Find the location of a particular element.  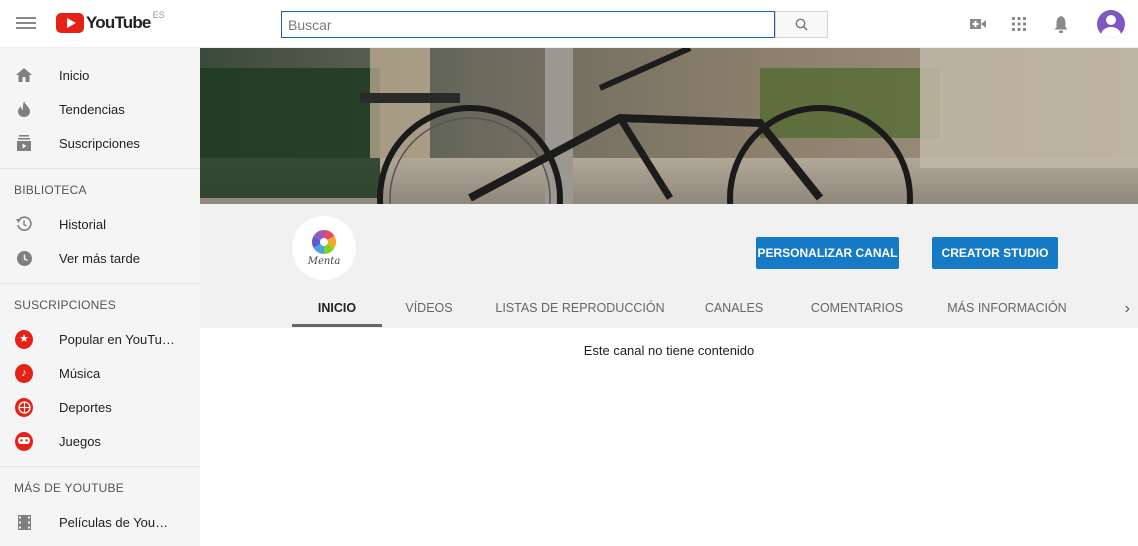

sidebar-item-label: Deportes is located at coordinates (85, 407).